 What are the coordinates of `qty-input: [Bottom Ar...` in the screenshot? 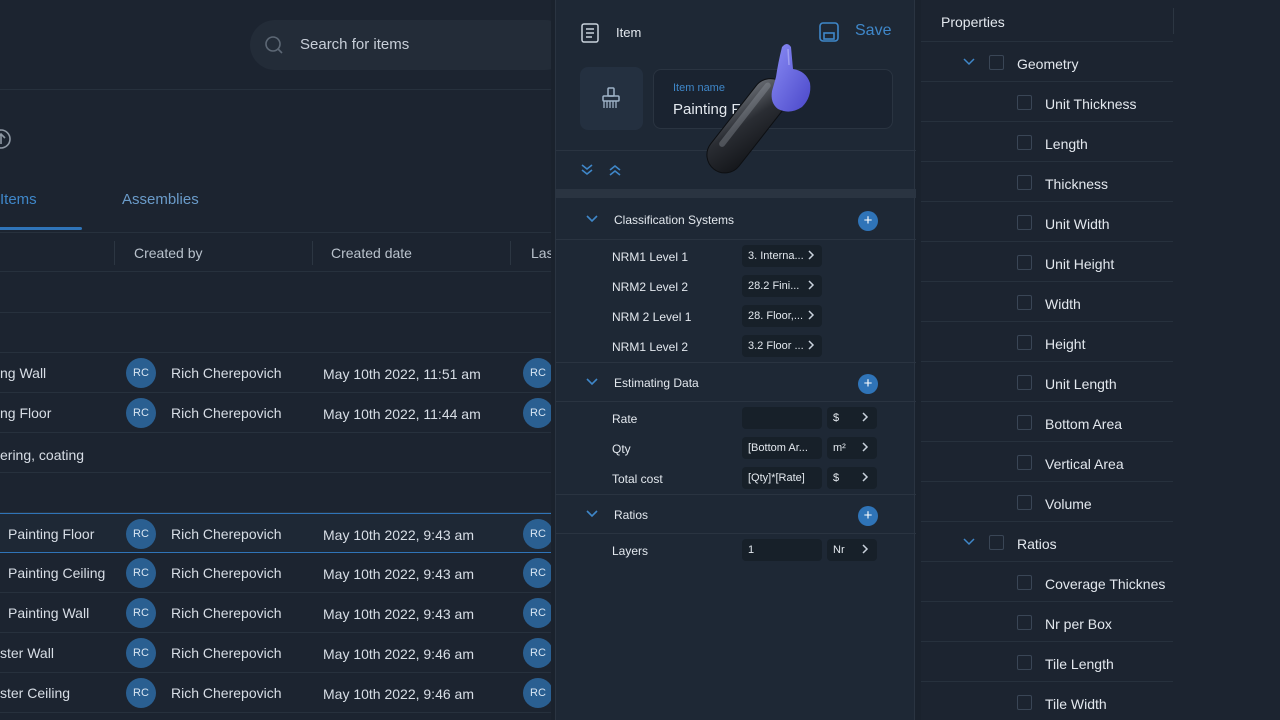 It's located at (782, 448).